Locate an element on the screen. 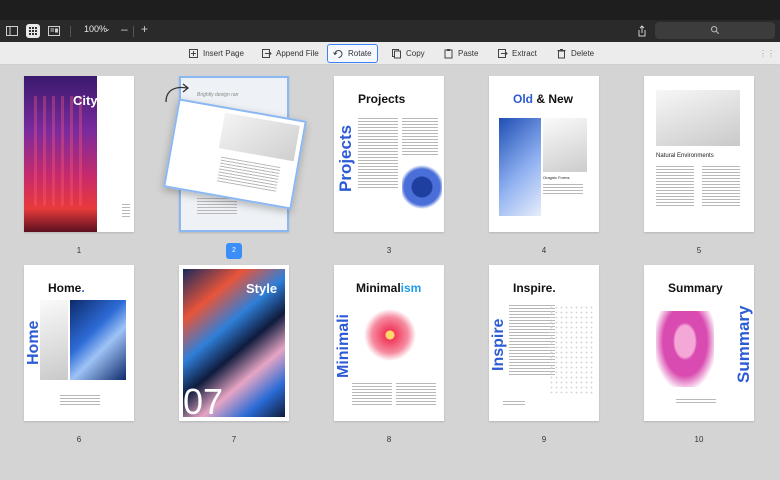  paste-button: Paste is located at coordinates (460, 53).